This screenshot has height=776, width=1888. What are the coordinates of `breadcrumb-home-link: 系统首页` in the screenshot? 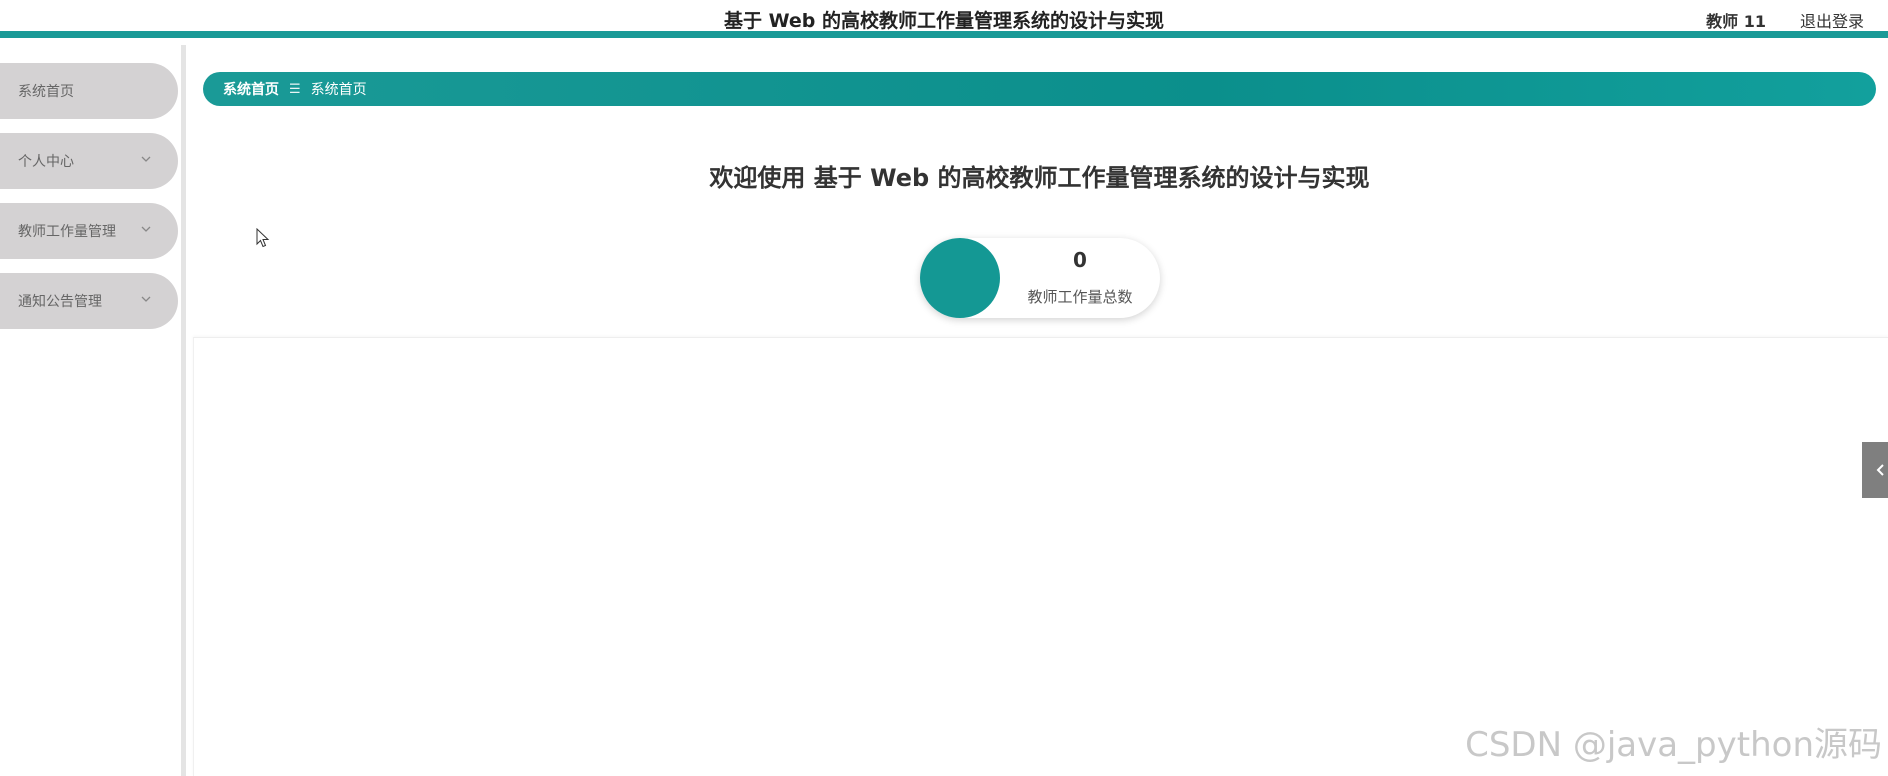 It's located at (251, 89).